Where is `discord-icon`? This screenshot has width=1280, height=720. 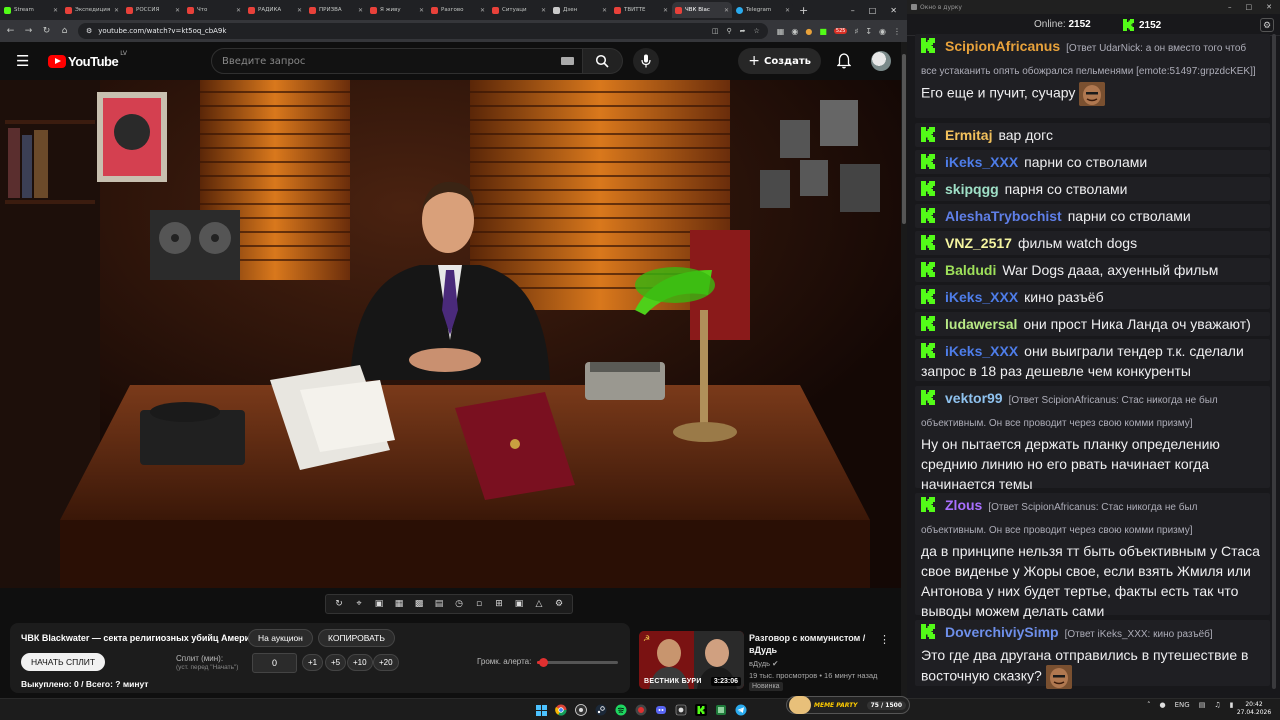
discord-icon is located at coordinates (661, 710).